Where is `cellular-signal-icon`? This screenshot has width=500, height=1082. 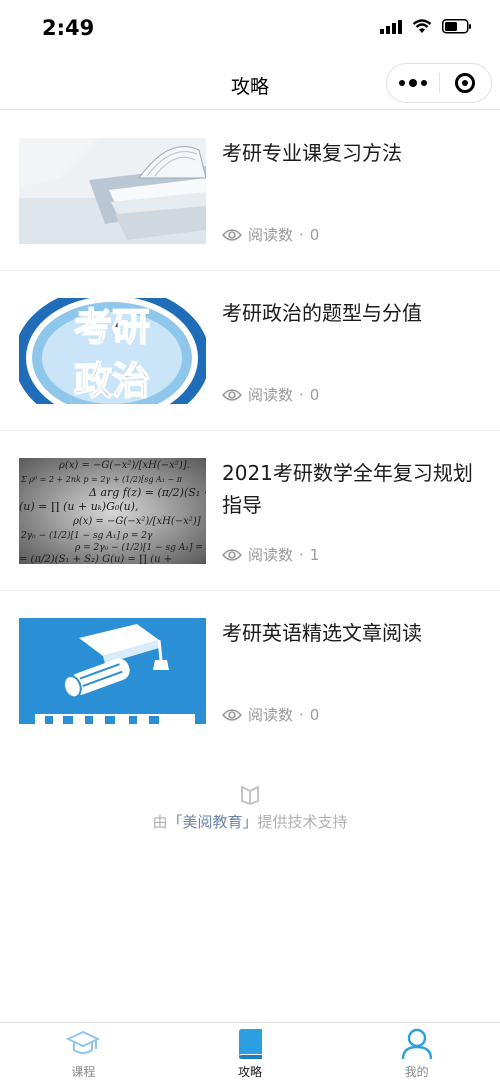
cellular-signal-icon is located at coordinates (391, 26).